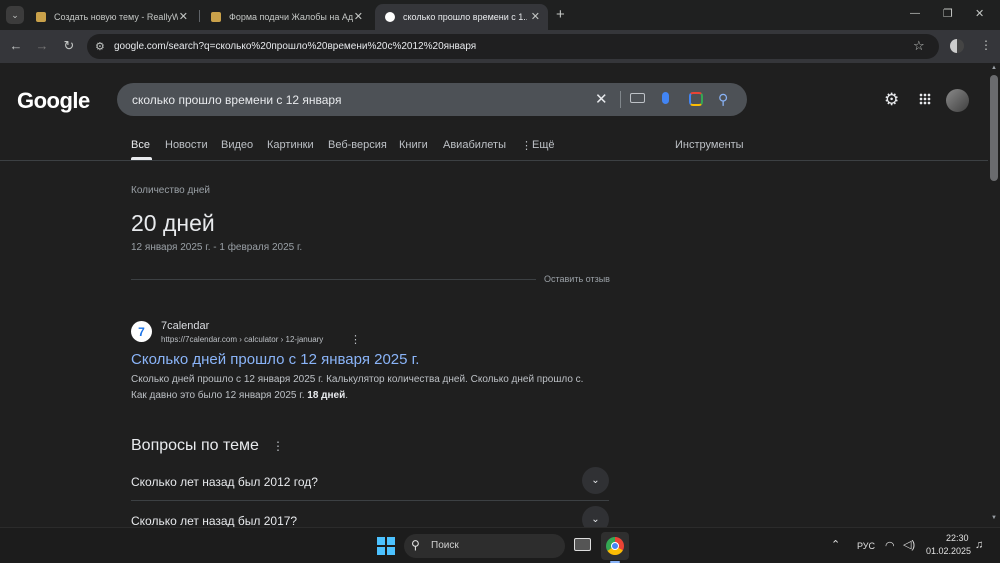  What do you see at coordinates (979, 545) in the screenshot?
I see `notification-bell-icon: ♫` at bounding box center [979, 545].